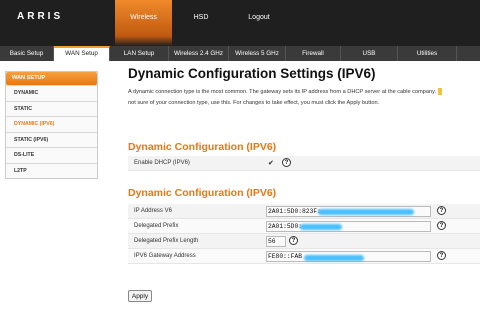  I want to click on section-title-dhcp: Dynamic Configuration (IPV6), so click(202, 147).